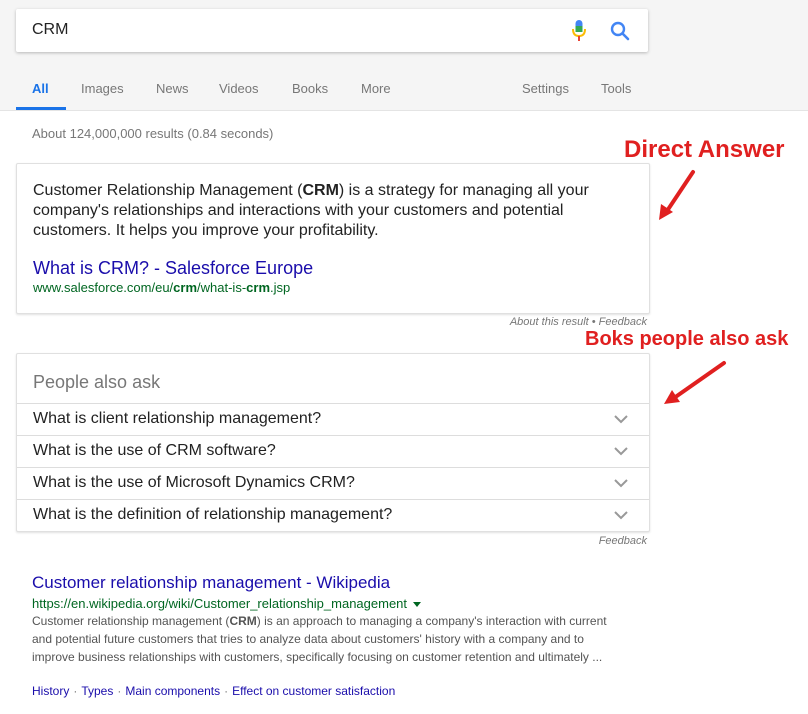 This screenshot has width=808, height=714. I want to click on search-input: CRM, so click(50, 30).